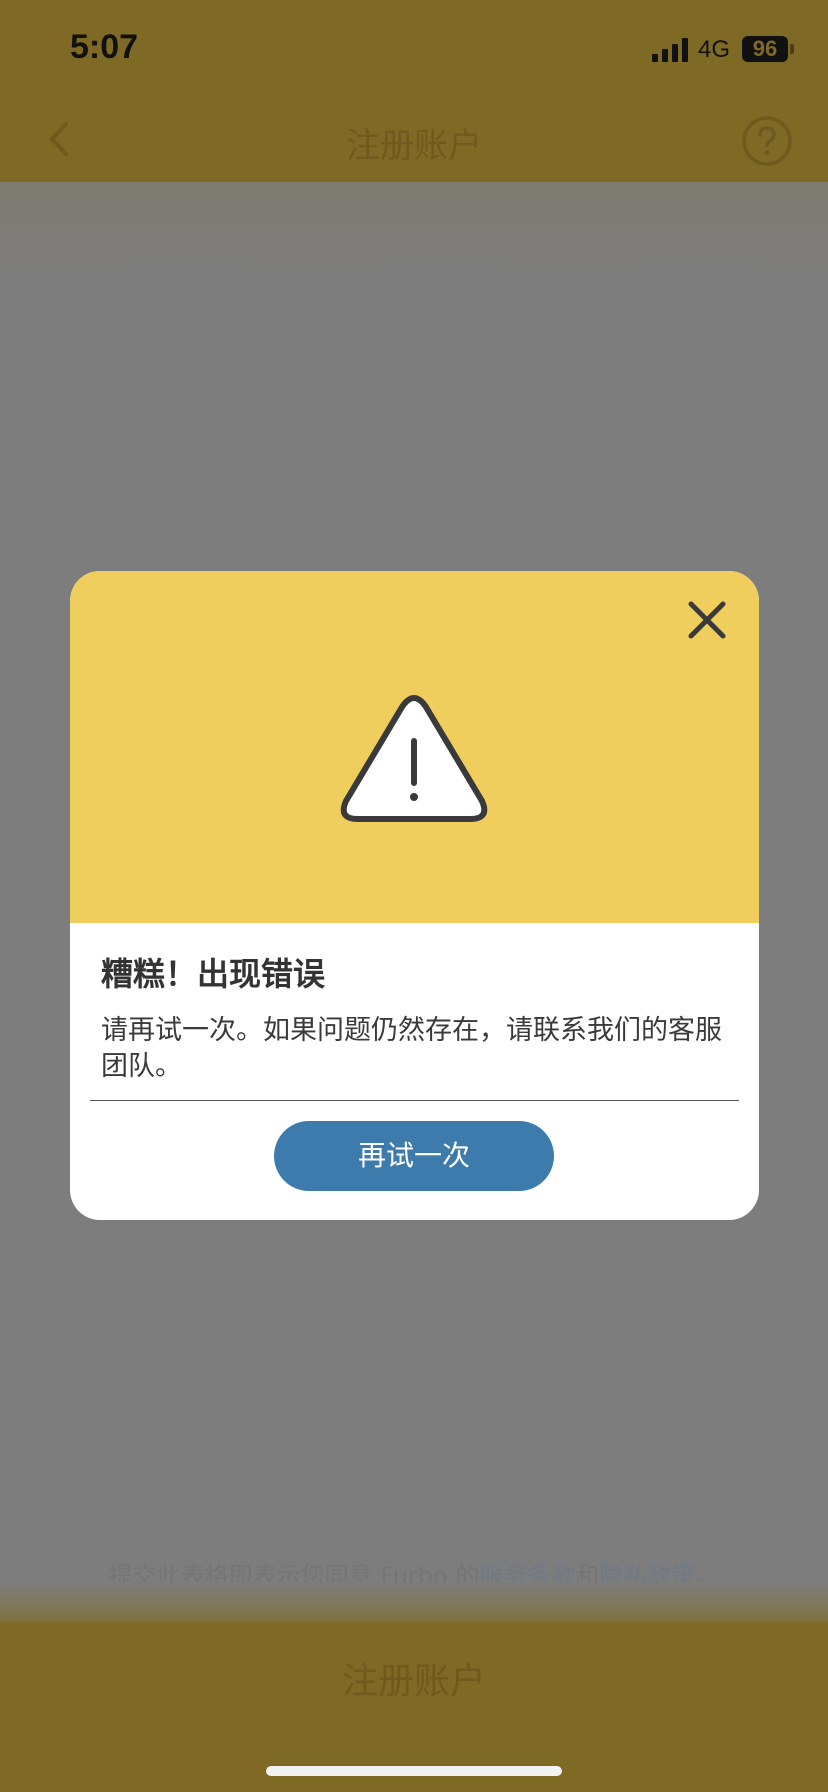  What do you see at coordinates (714, 49) in the screenshot?
I see `network-type: 4G` at bounding box center [714, 49].